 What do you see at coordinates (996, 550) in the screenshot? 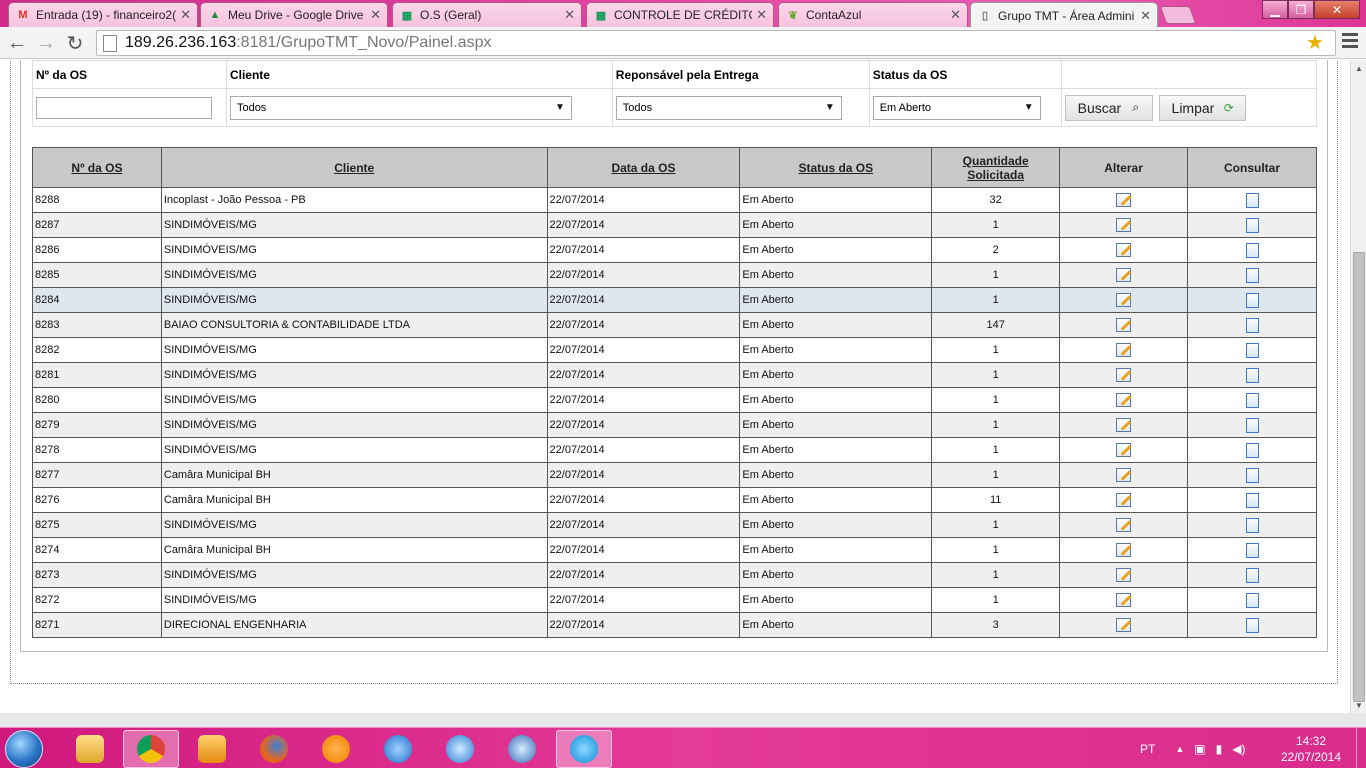
I see `cell-quantidade: 1` at bounding box center [996, 550].